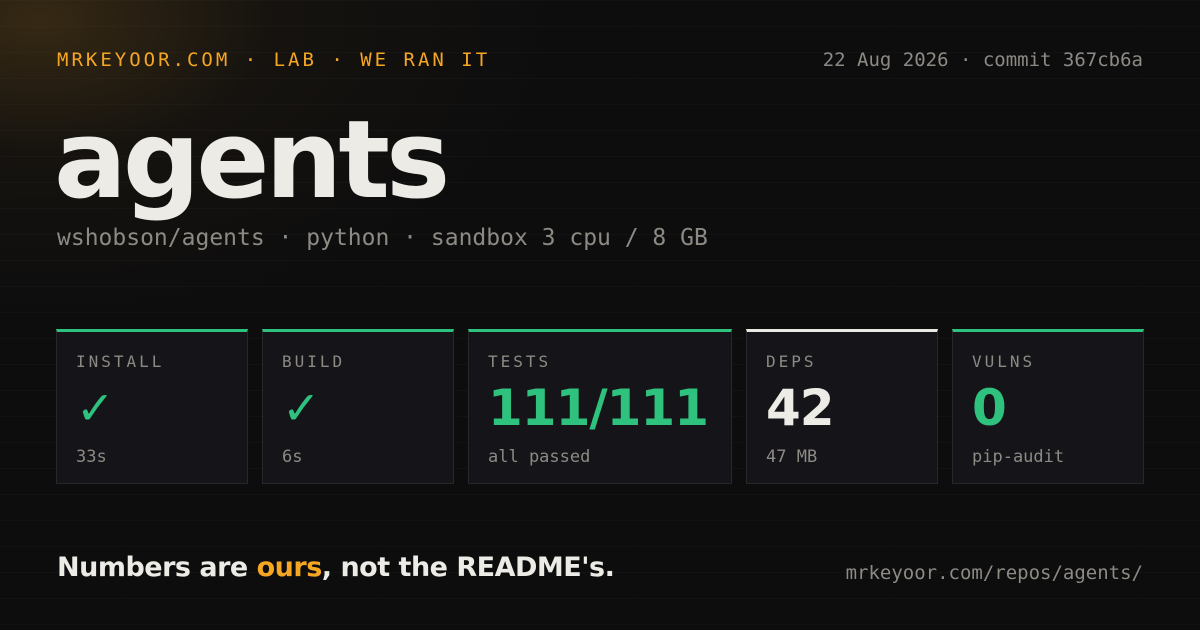  What do you see at coordinates (1048, 406) in the screenshot?
I see `stat-card-vulns: VULNS 0 pip-audit` at bounding box center [1048, 406].